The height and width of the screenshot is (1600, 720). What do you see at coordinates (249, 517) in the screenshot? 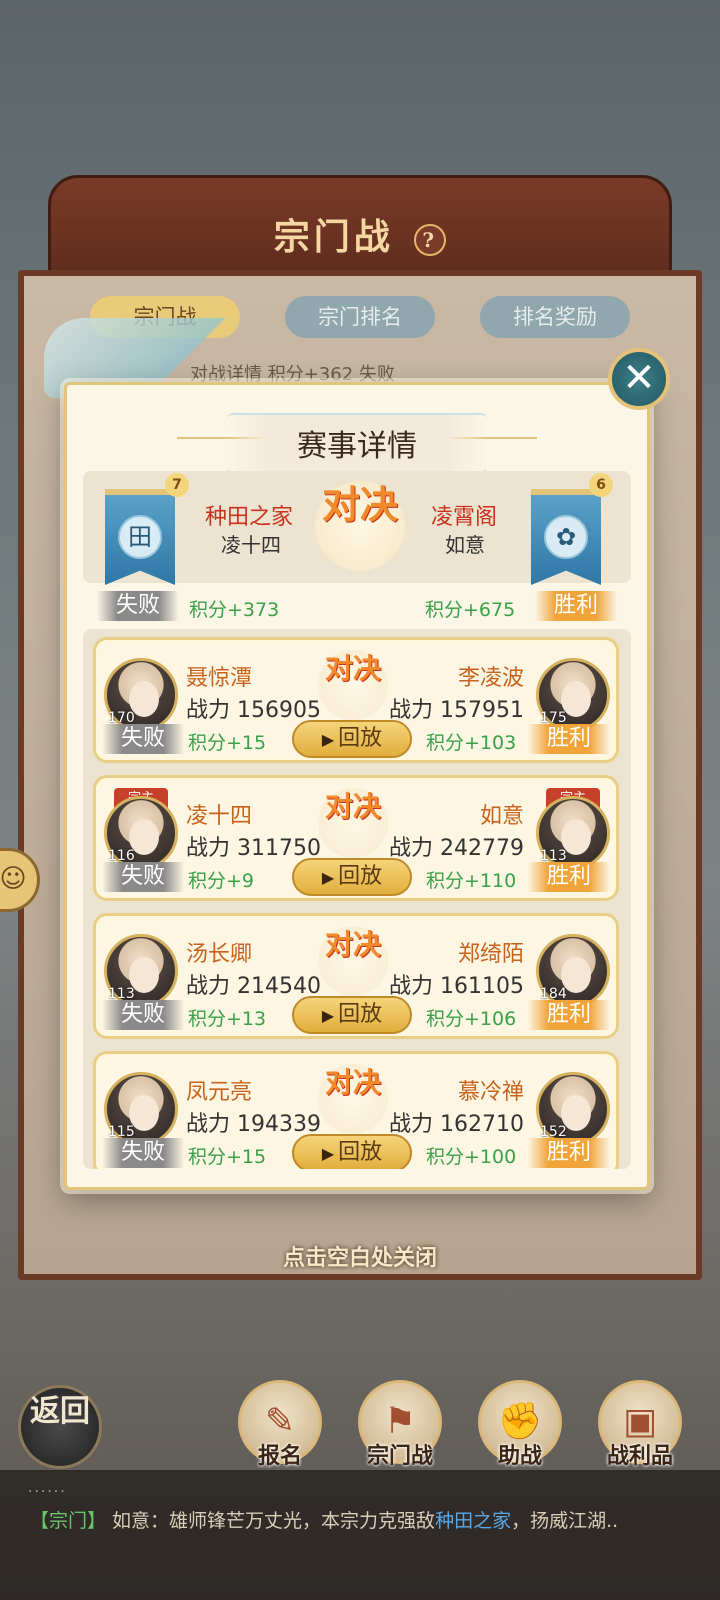
I see `clan-left-name: 种田之家` at bounding box center [249, 517].